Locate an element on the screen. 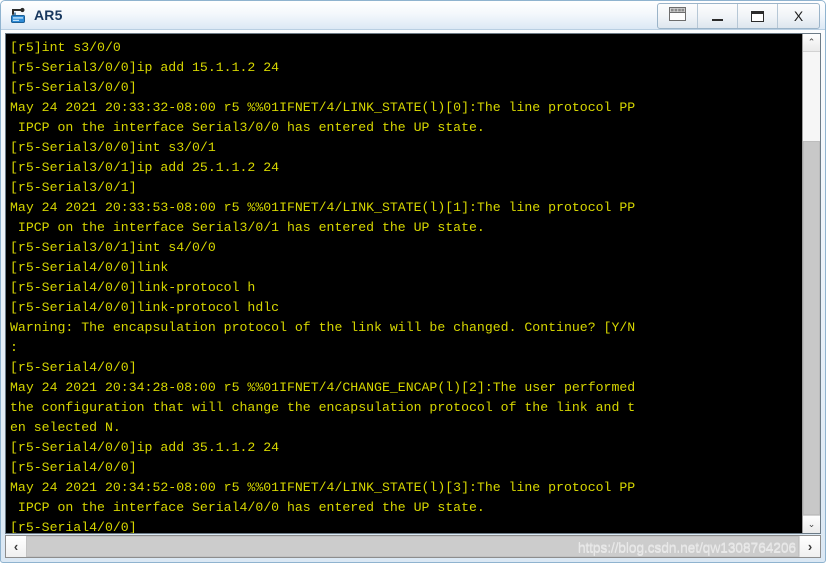 This screenshot has height=563, width=826. vertical-scroll-track is located at coordinates (811, 283).